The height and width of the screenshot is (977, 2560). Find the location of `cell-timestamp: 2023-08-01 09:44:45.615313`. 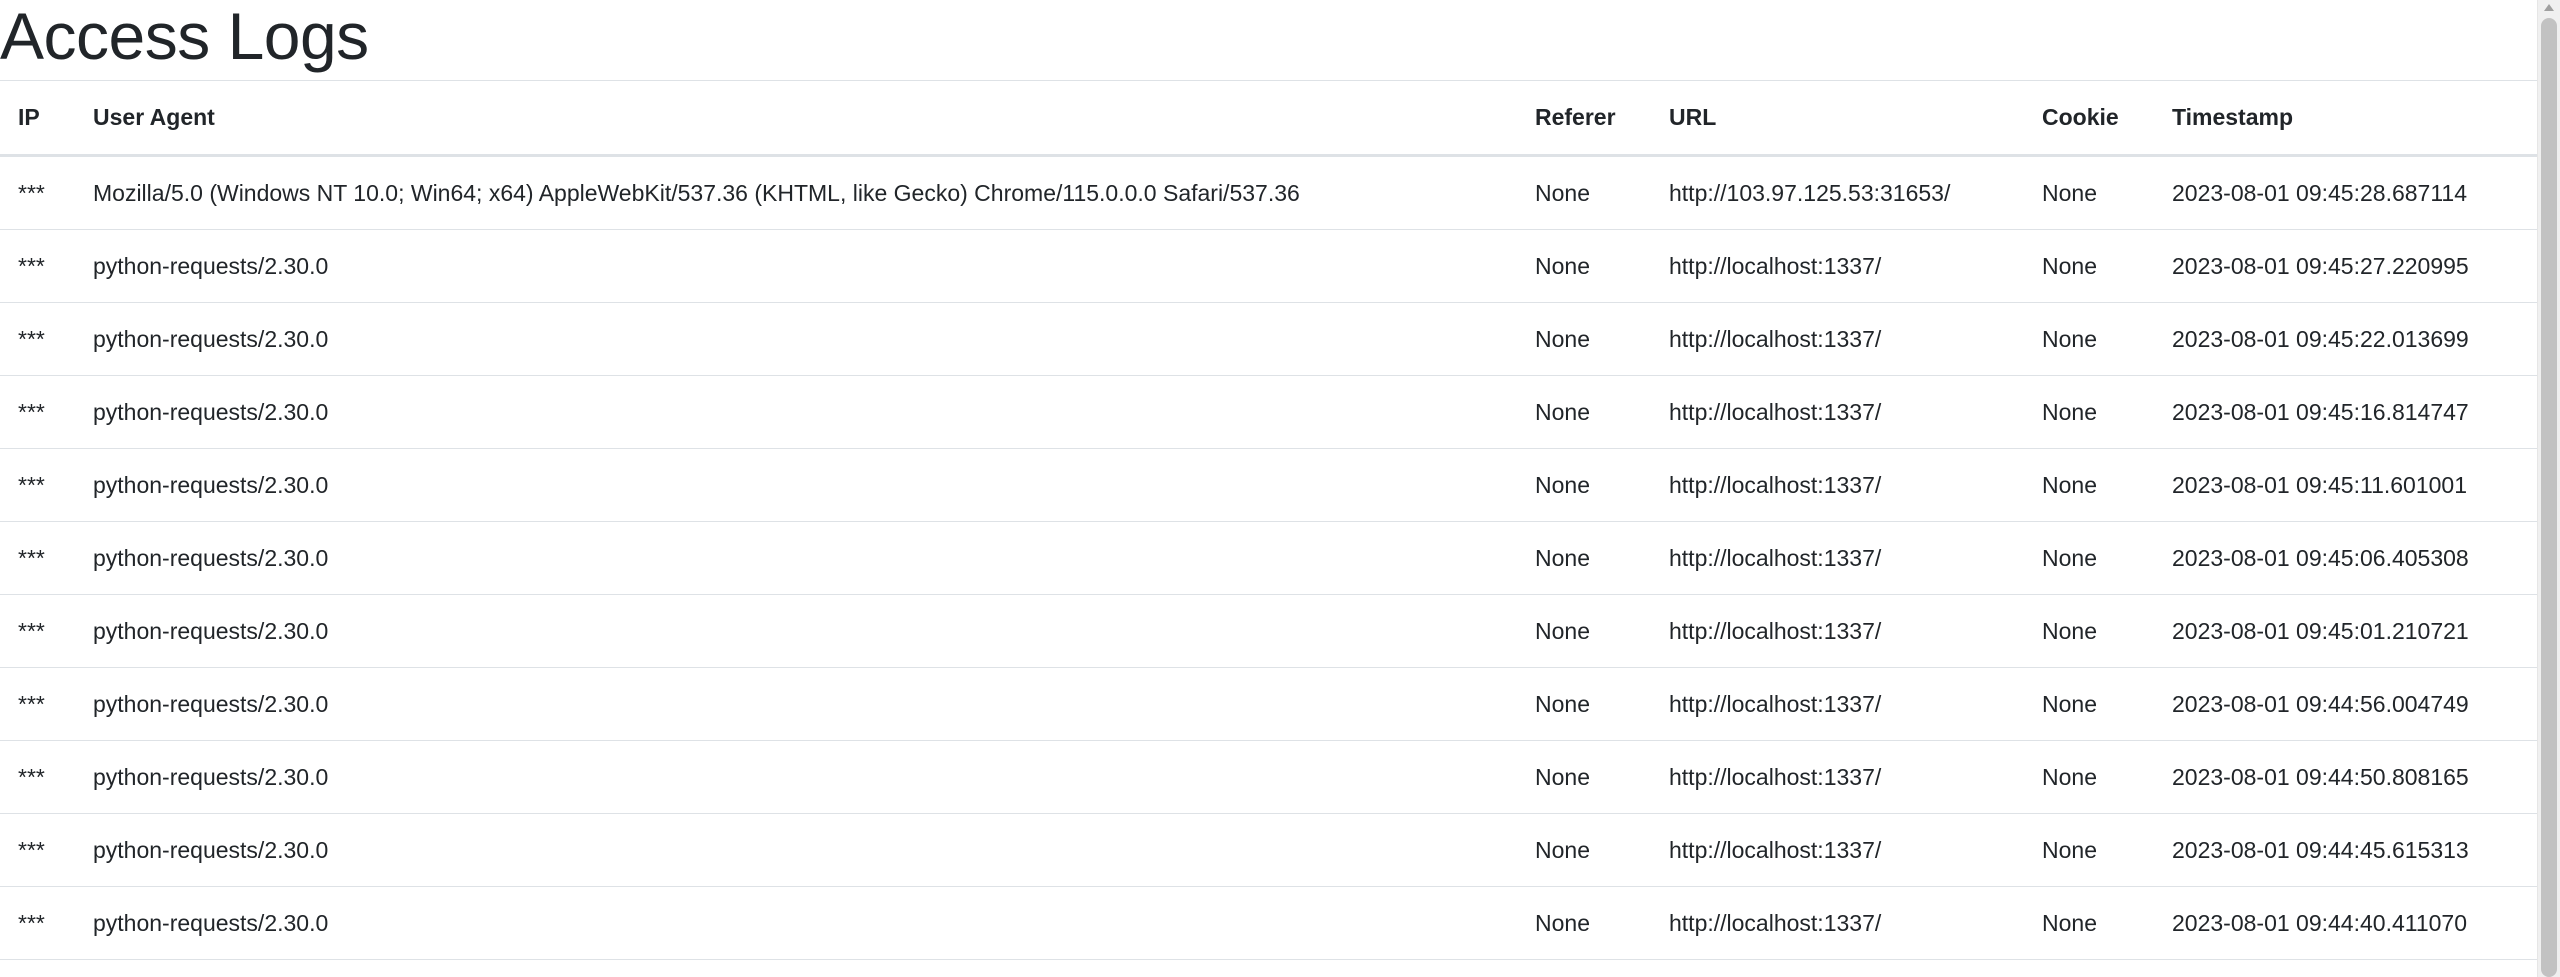

cell-timestamp: 2023-08-01 09:44:45.615313 is located at coordinates (2345, 850).